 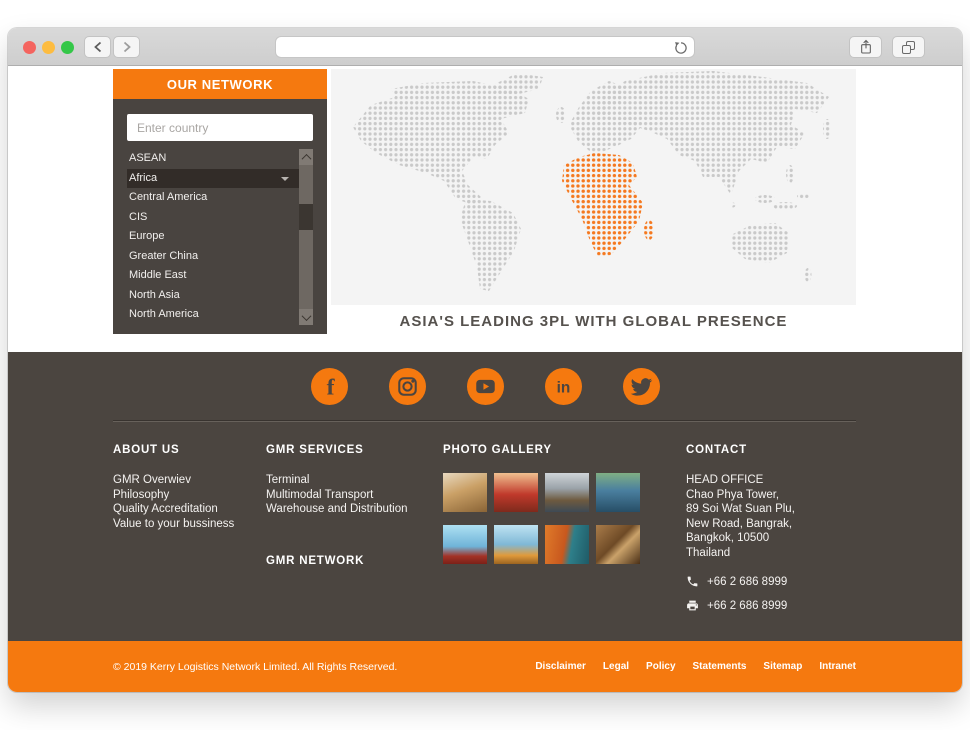 I want to click on panel-title: OUR NETWORK, so click(x=220, y=84).